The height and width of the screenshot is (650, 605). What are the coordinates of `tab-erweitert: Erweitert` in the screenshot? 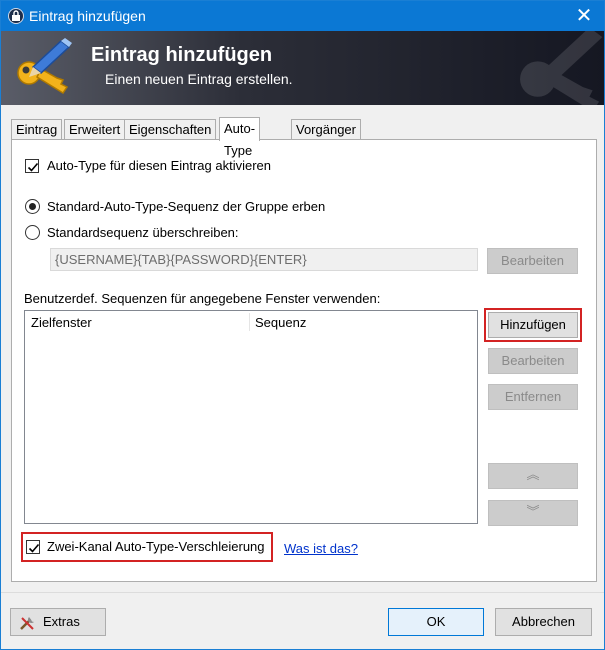 It's located at (95, 129).